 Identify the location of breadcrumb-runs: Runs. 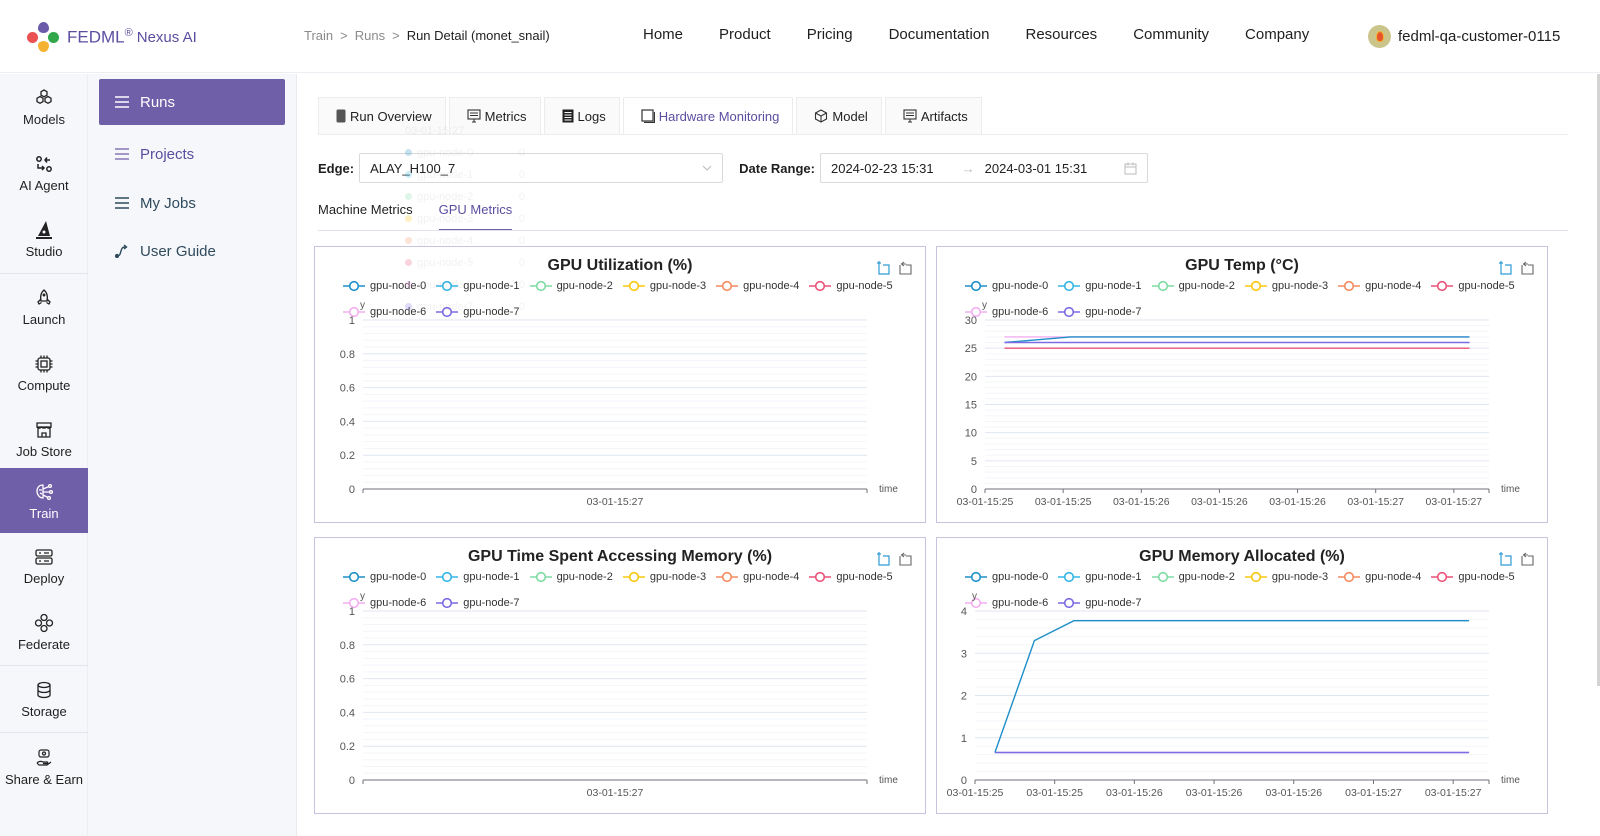
(370, 35).